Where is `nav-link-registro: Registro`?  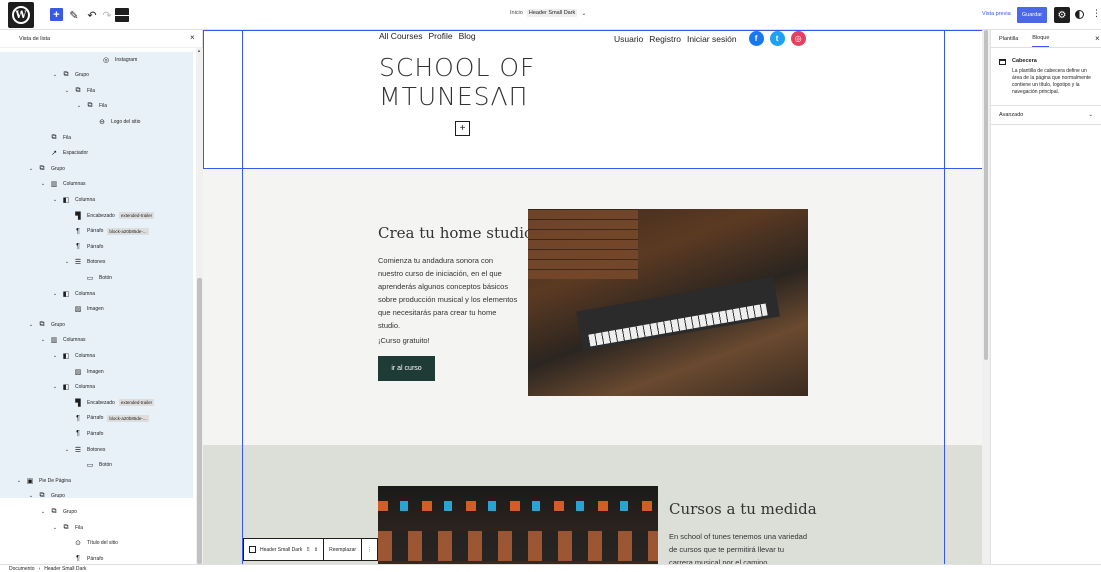 nav-link-registro: Registro is located at coordinates (665, 39).